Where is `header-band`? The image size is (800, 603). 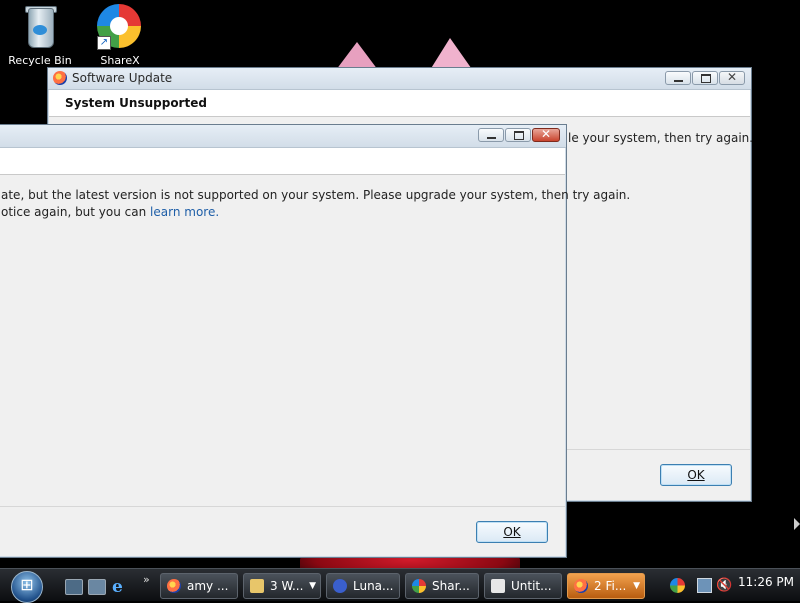 header-band is located at coordinates (282, 161).